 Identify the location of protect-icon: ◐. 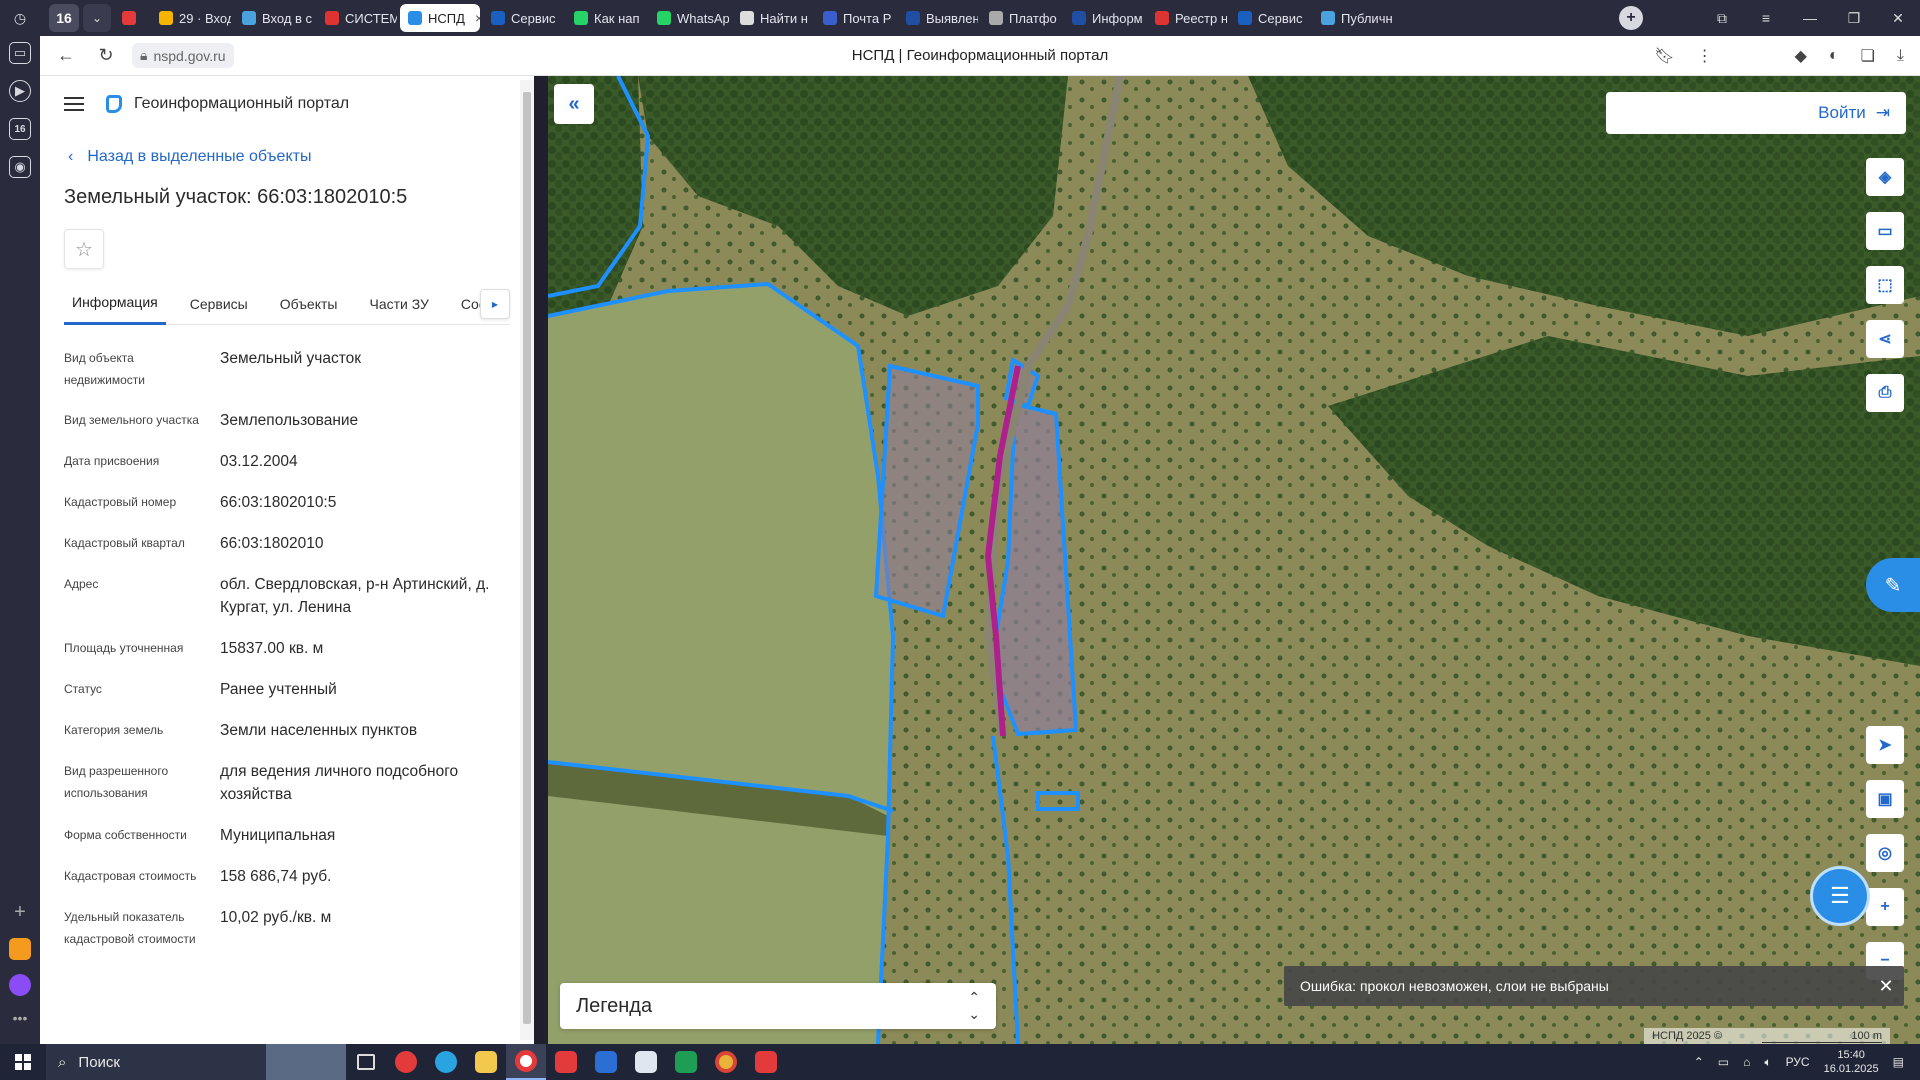
(1834, 56).